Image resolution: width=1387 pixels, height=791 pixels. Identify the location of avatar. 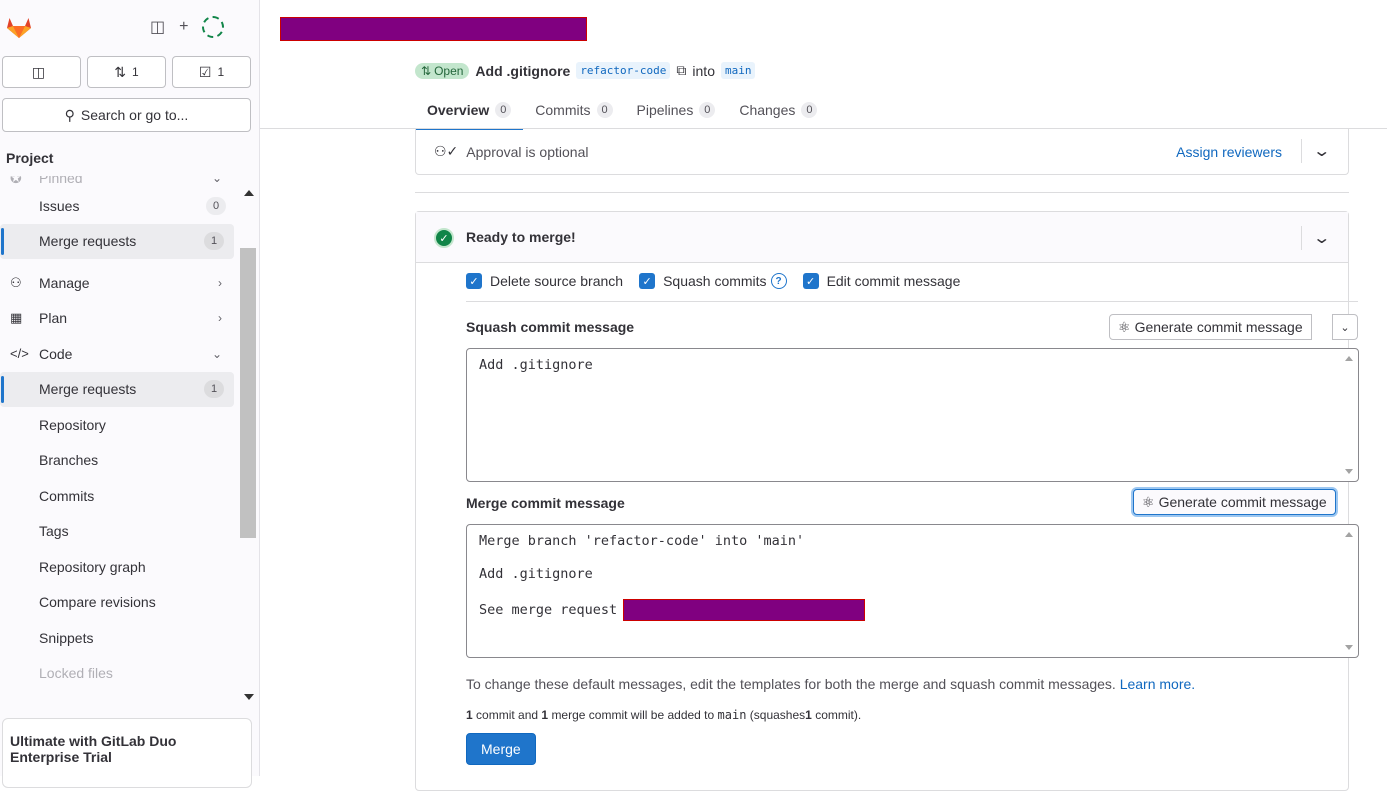
(213, 27).